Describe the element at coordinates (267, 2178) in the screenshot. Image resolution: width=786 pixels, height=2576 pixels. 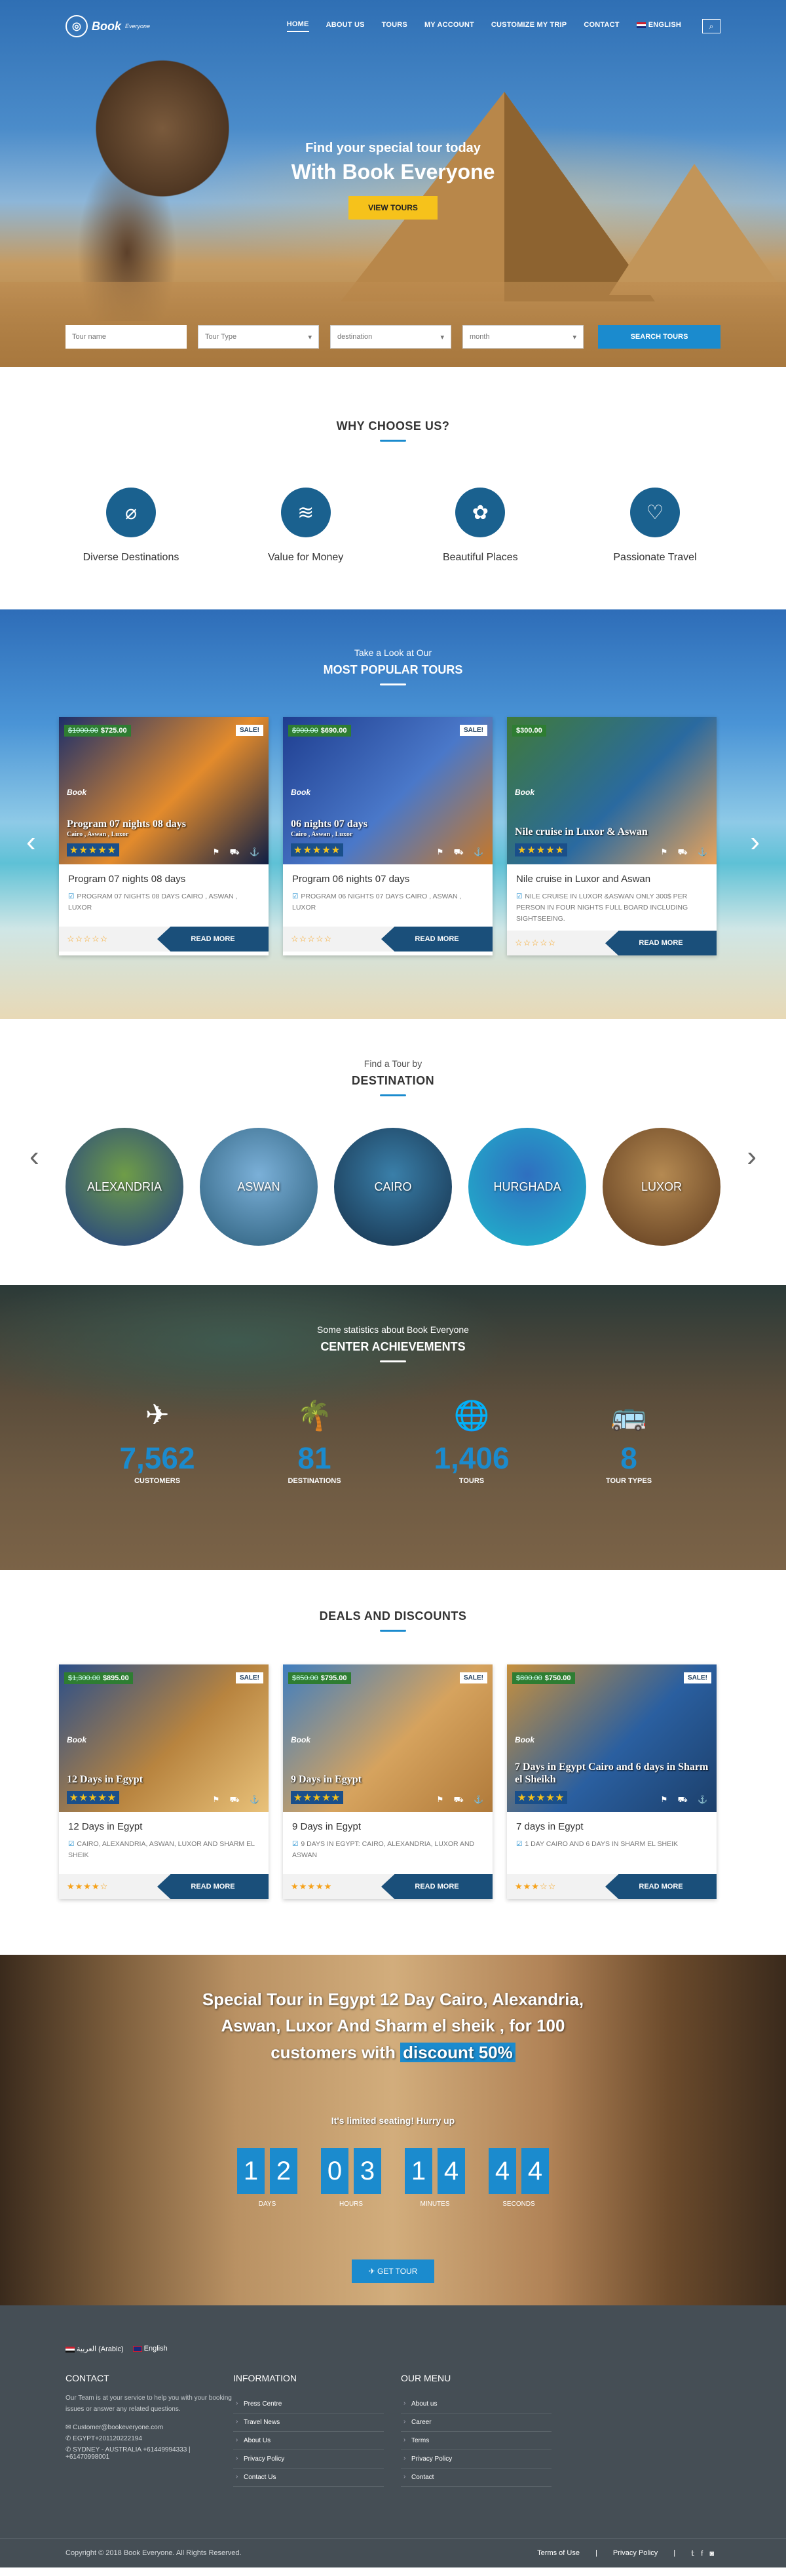
I see `countdown-days: 1 2 DAYS` at that location.